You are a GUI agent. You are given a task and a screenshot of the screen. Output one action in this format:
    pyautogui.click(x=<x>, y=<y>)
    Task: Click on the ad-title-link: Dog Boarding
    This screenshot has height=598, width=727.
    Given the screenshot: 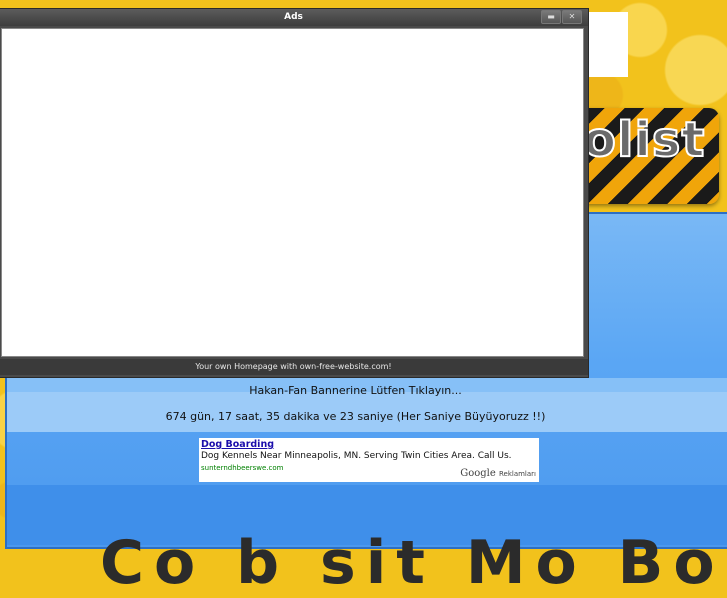 What is the action you would take?
    pyautogui.click(x=237, y=444)
    